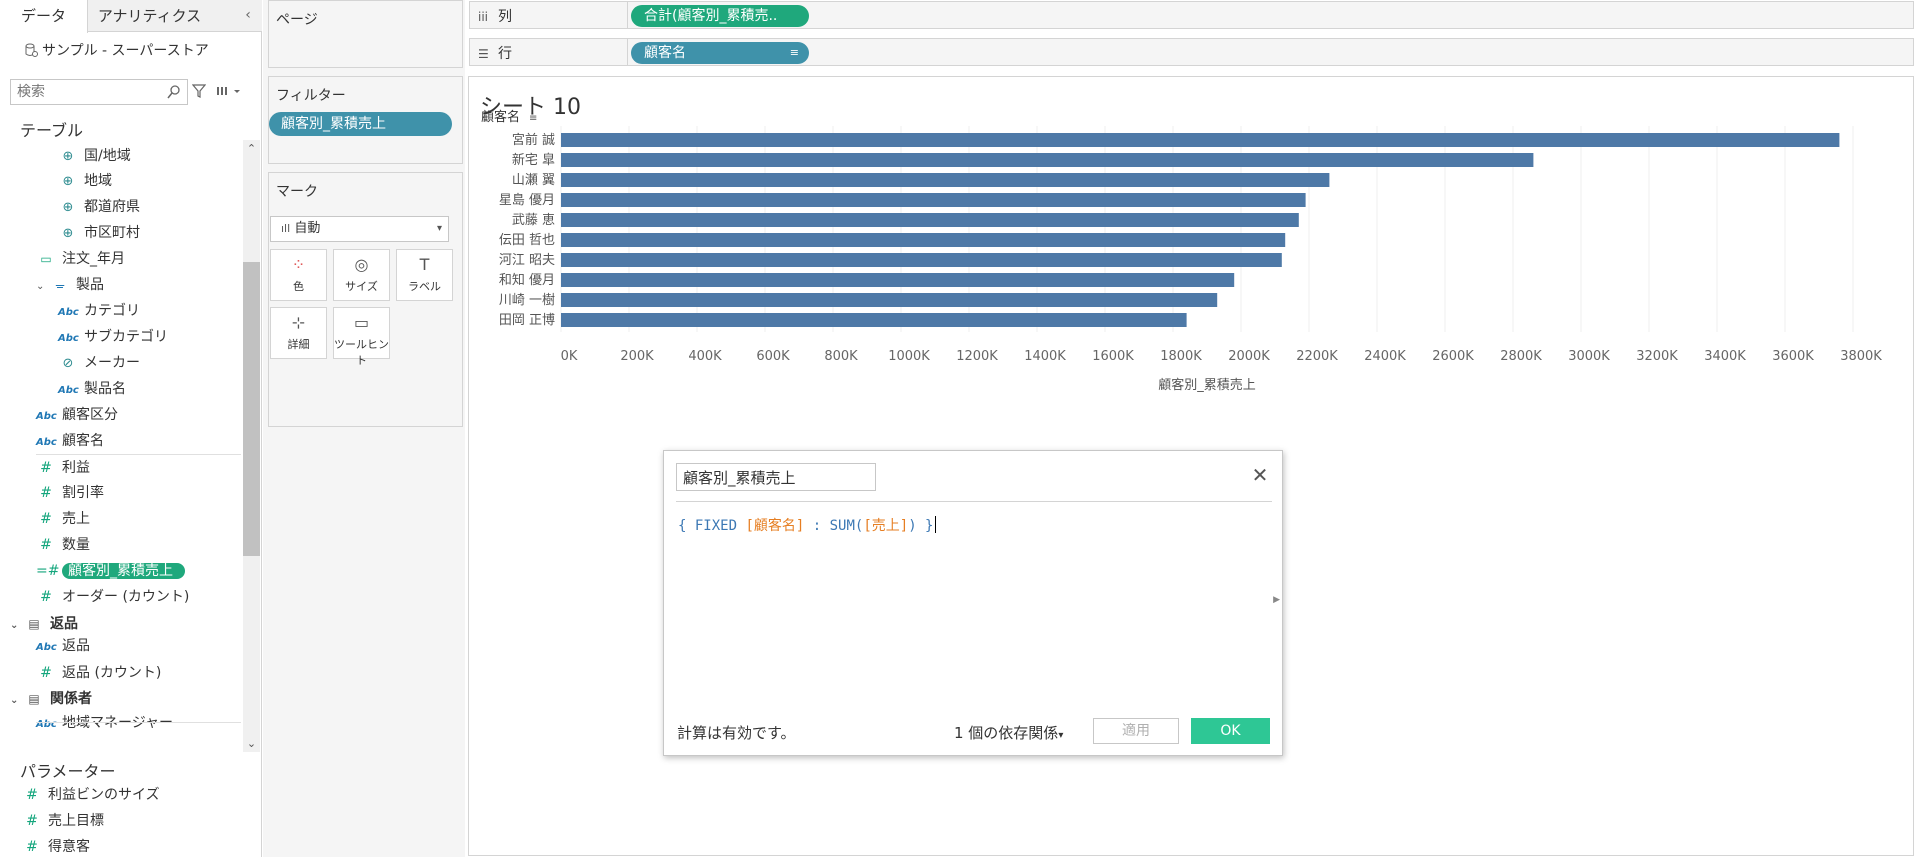  What do you see at coordinates (44, 624) in the screenshot?
I see `field-item: ⌄ ▤ 返品` at bounding box center [44, 624].